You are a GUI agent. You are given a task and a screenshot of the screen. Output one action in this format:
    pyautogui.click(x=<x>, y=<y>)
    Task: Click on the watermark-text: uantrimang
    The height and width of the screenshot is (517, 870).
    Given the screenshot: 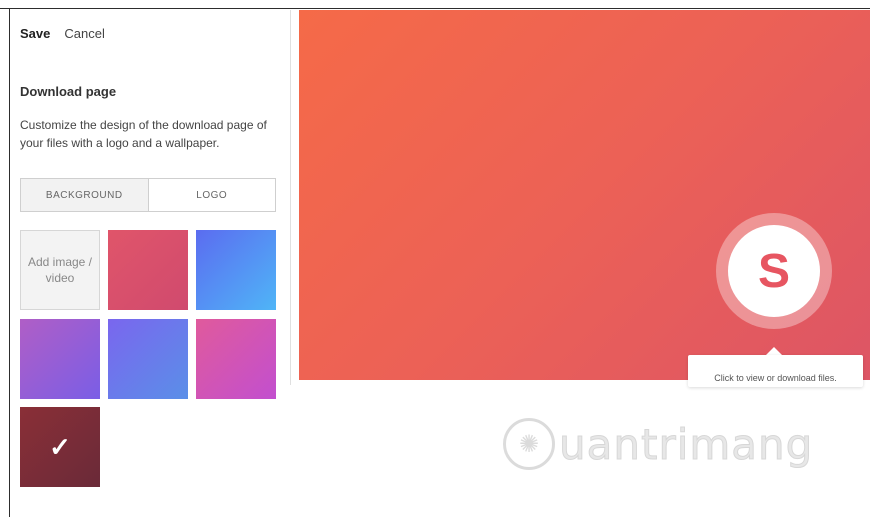 What is the action you would take?
    pyautogui.click(x=686, y=444)
    